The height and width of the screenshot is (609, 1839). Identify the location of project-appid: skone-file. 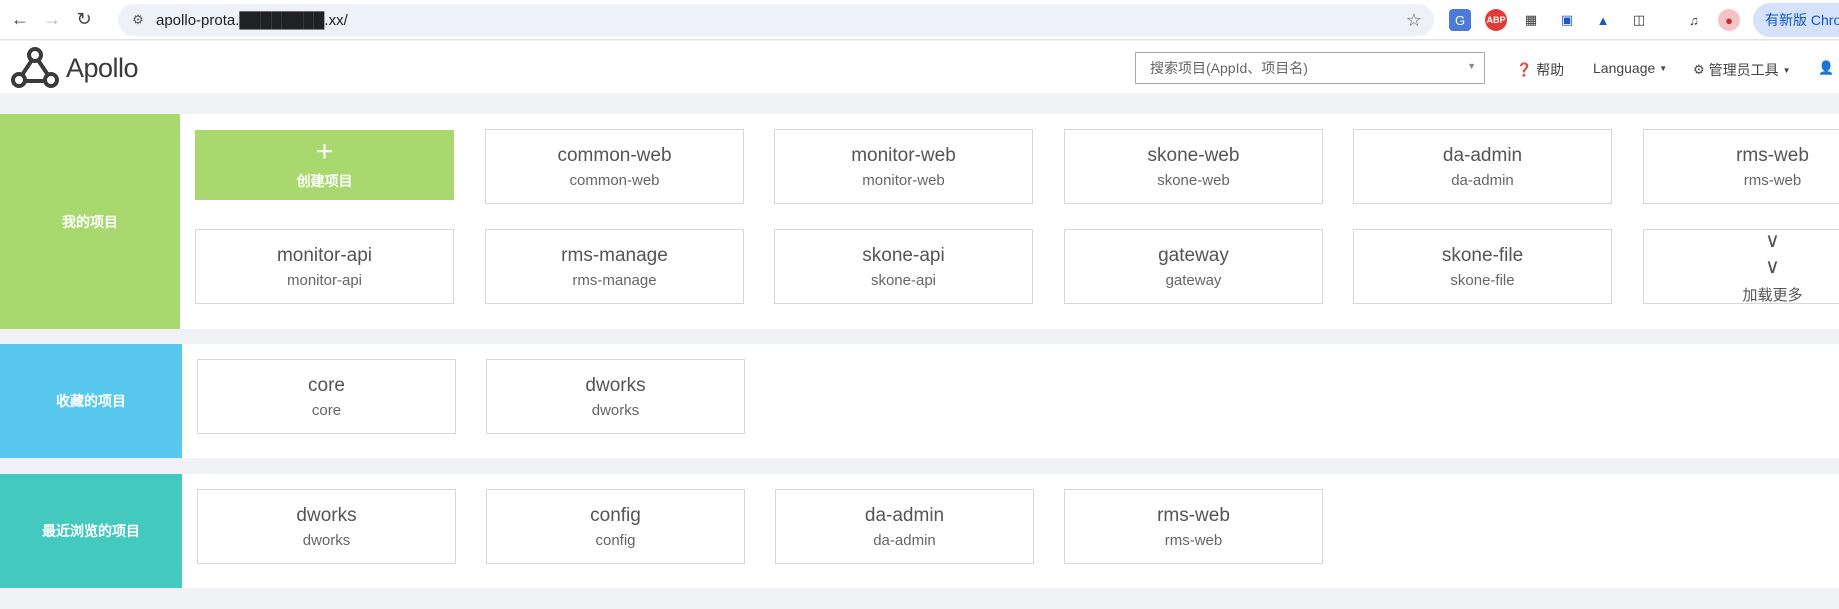
(1482, 280).